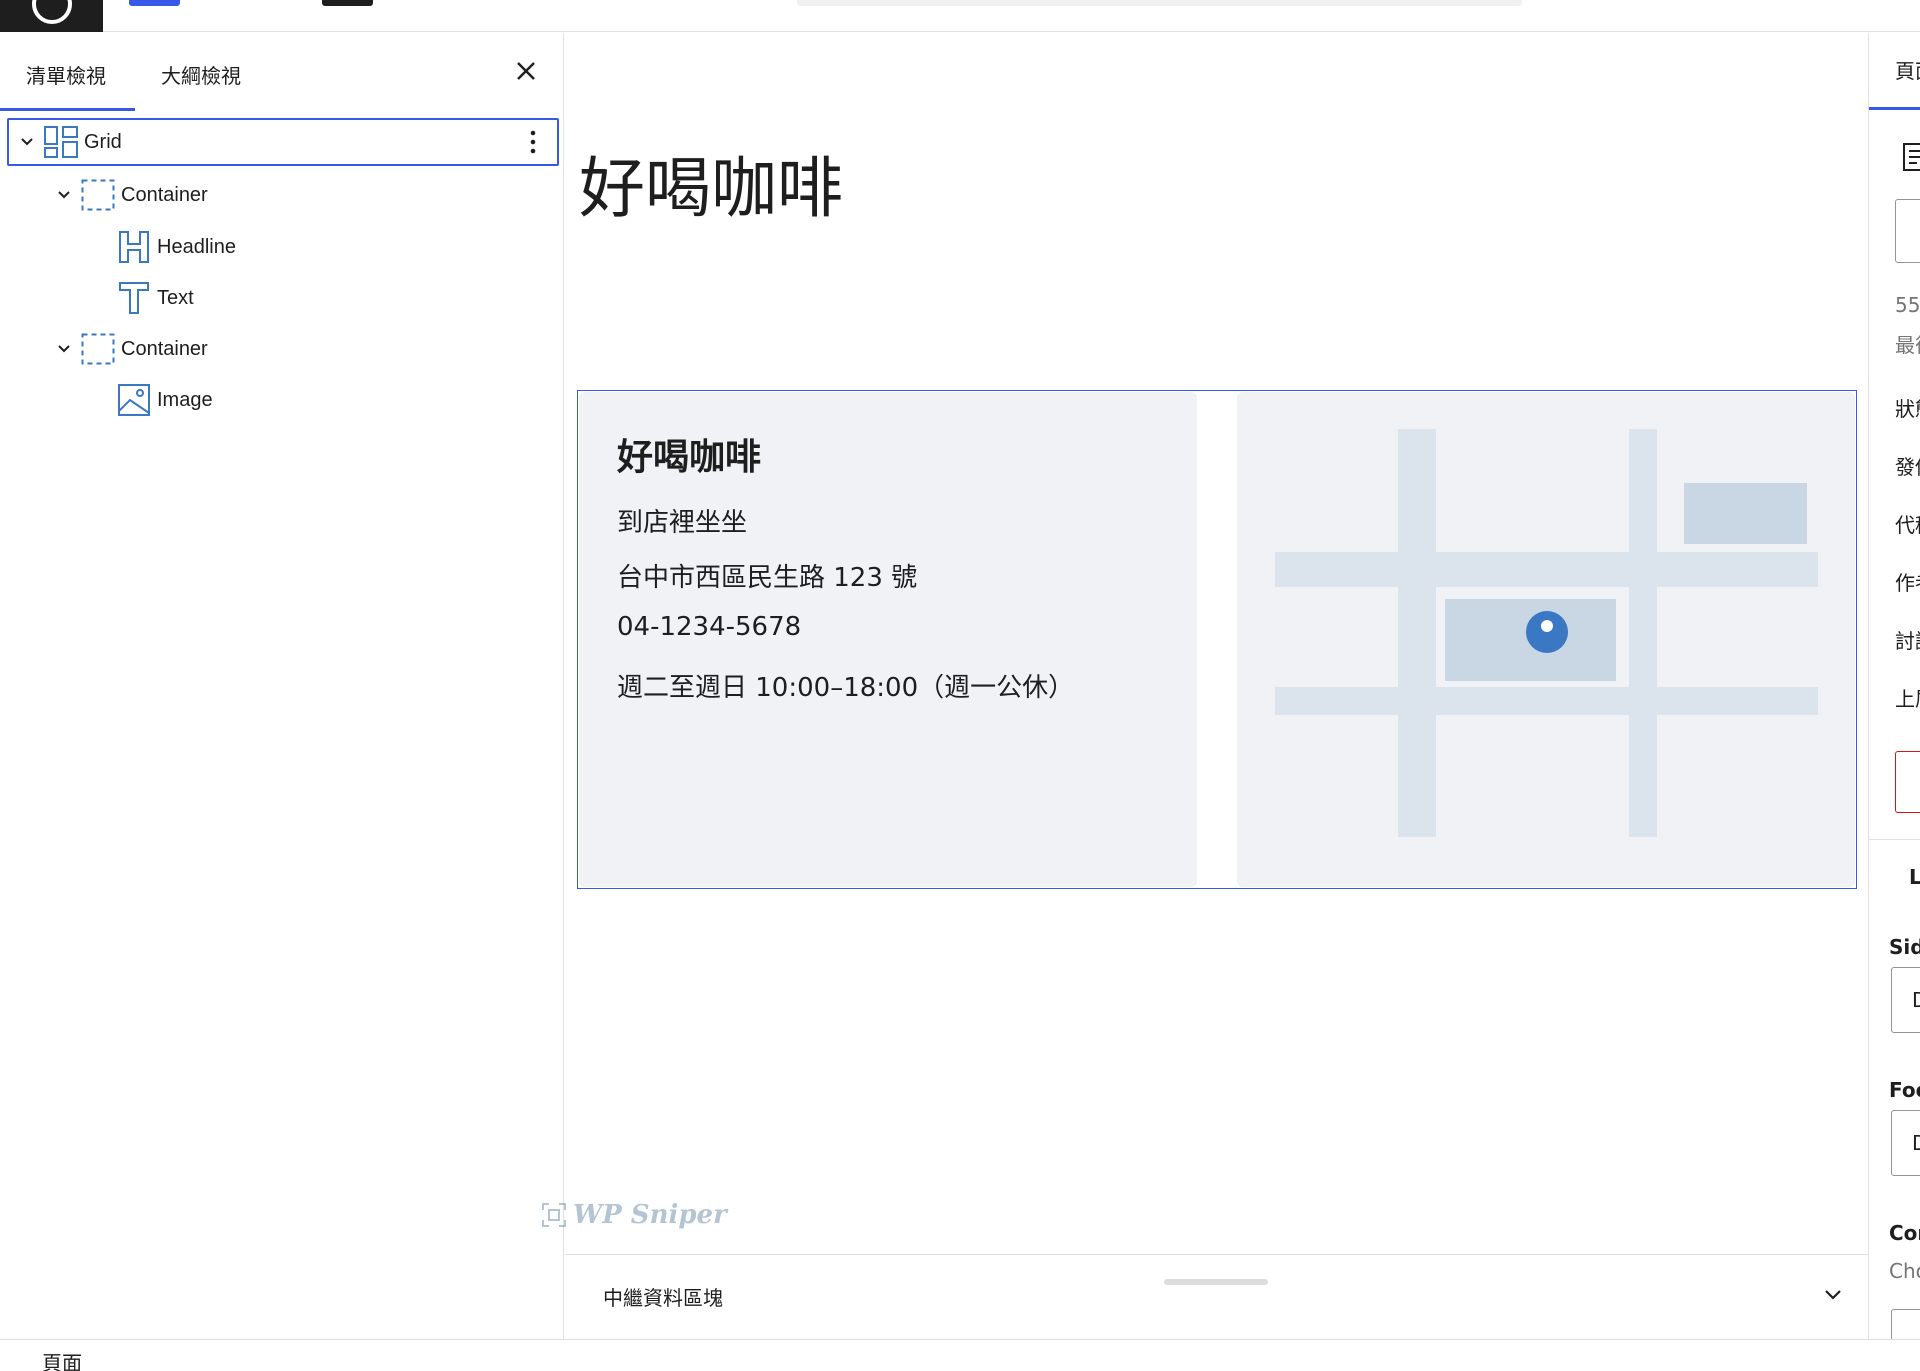 Image resolution: width=1920 pixels, height=1371 pixels. I want to click on sidebar-select: D, so click(1905, 1000).